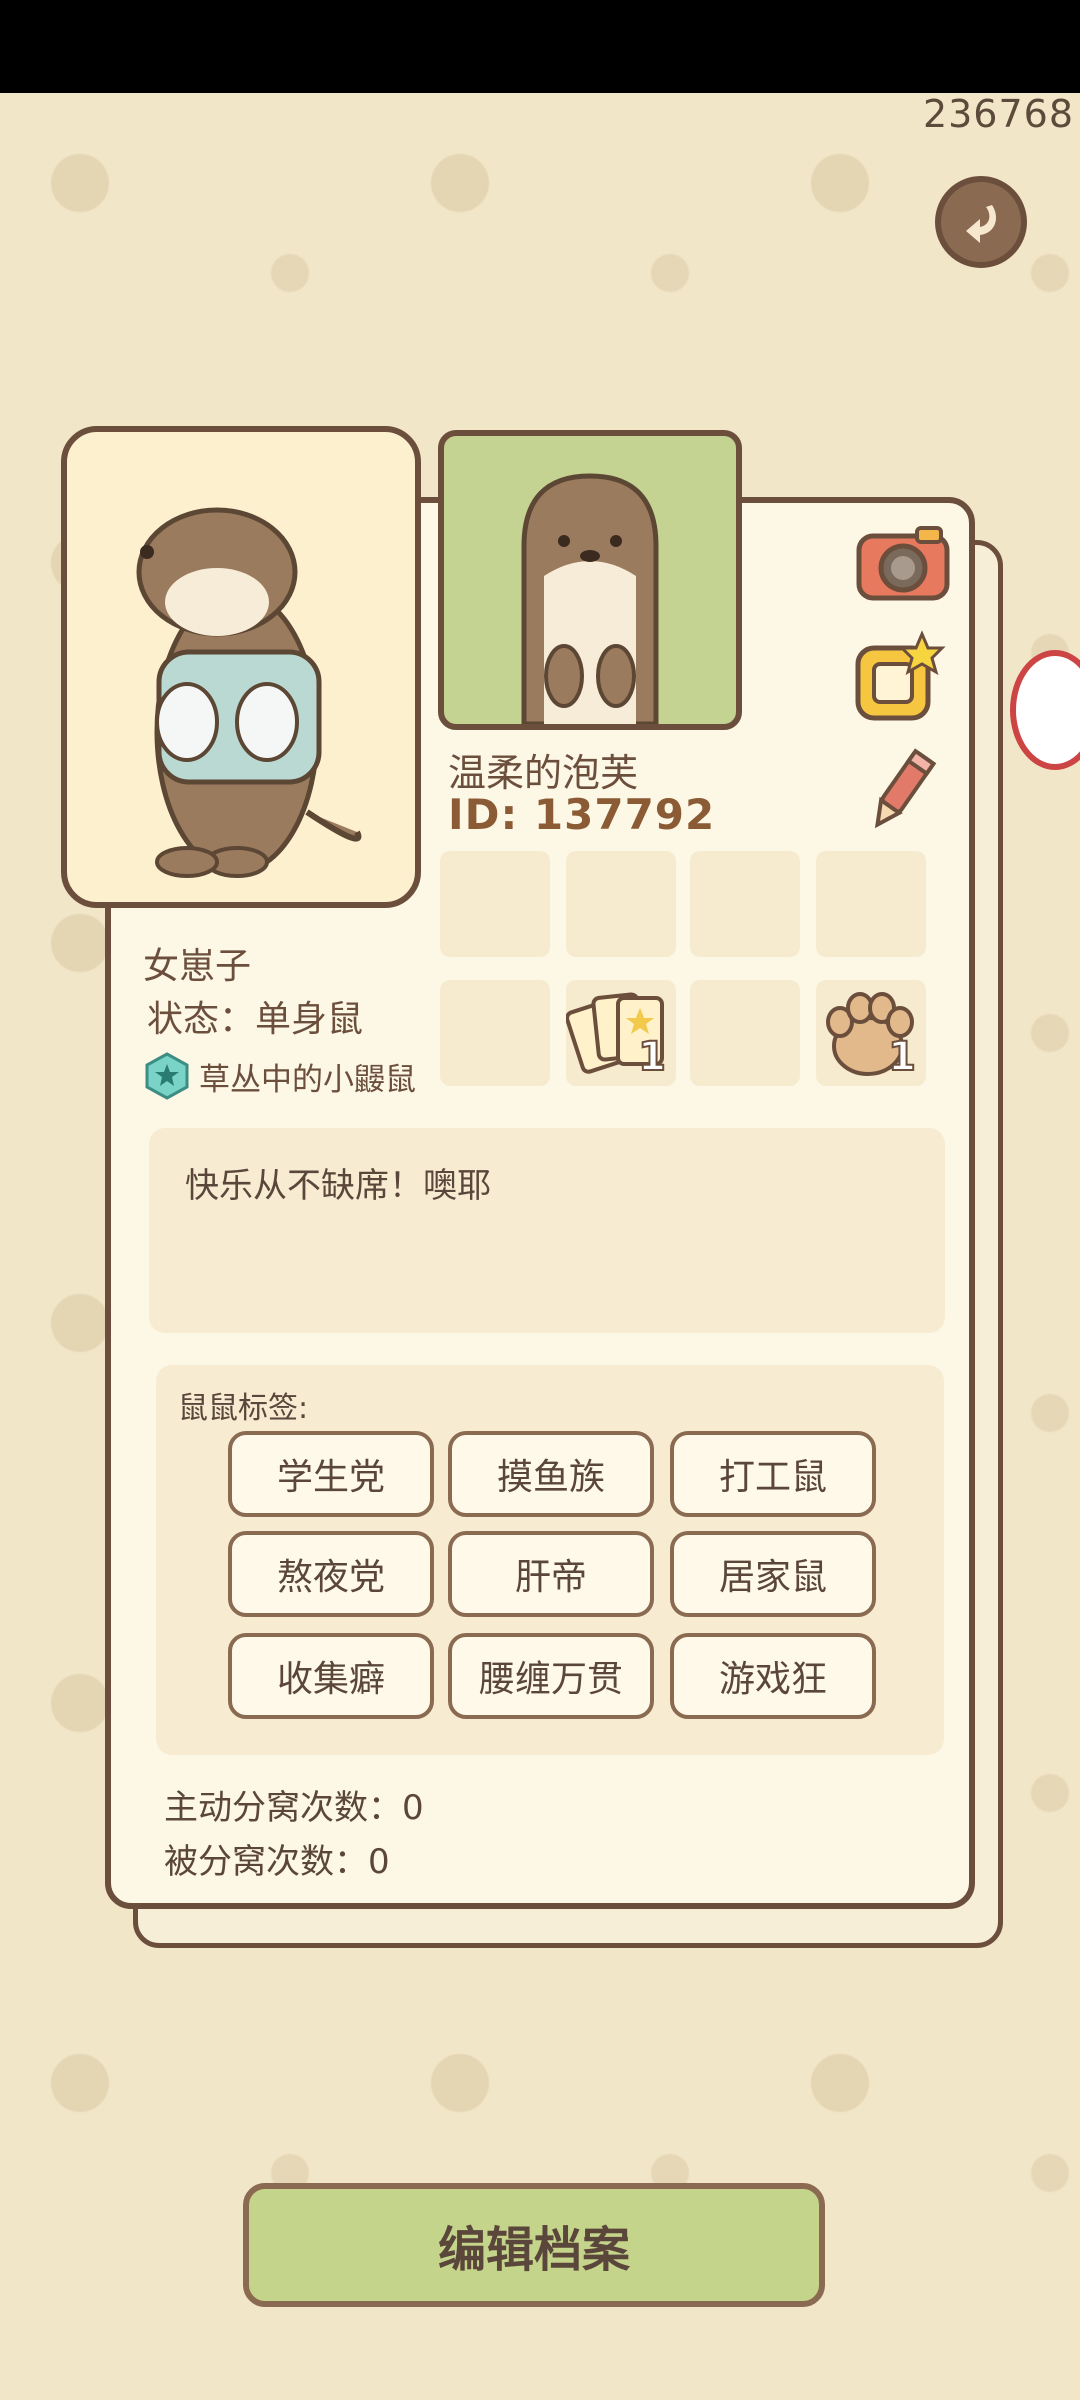  What do you see at coordinates (307, 1079) in the screenshot?
I see `title-badge-text: 草丛中的小鼹鼠` at bounding box center [307, 1079].